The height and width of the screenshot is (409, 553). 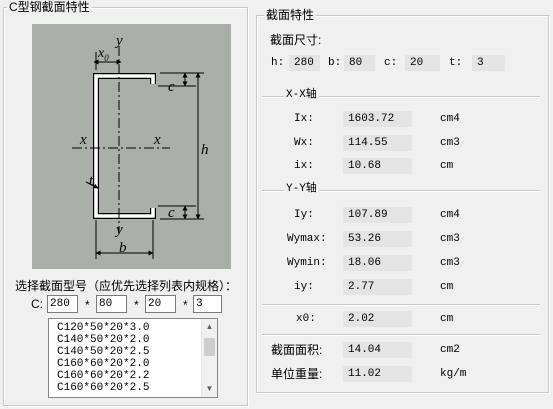 I want to click on scroll-up-arrow-icon: ▲, so click(x=209, y=327).